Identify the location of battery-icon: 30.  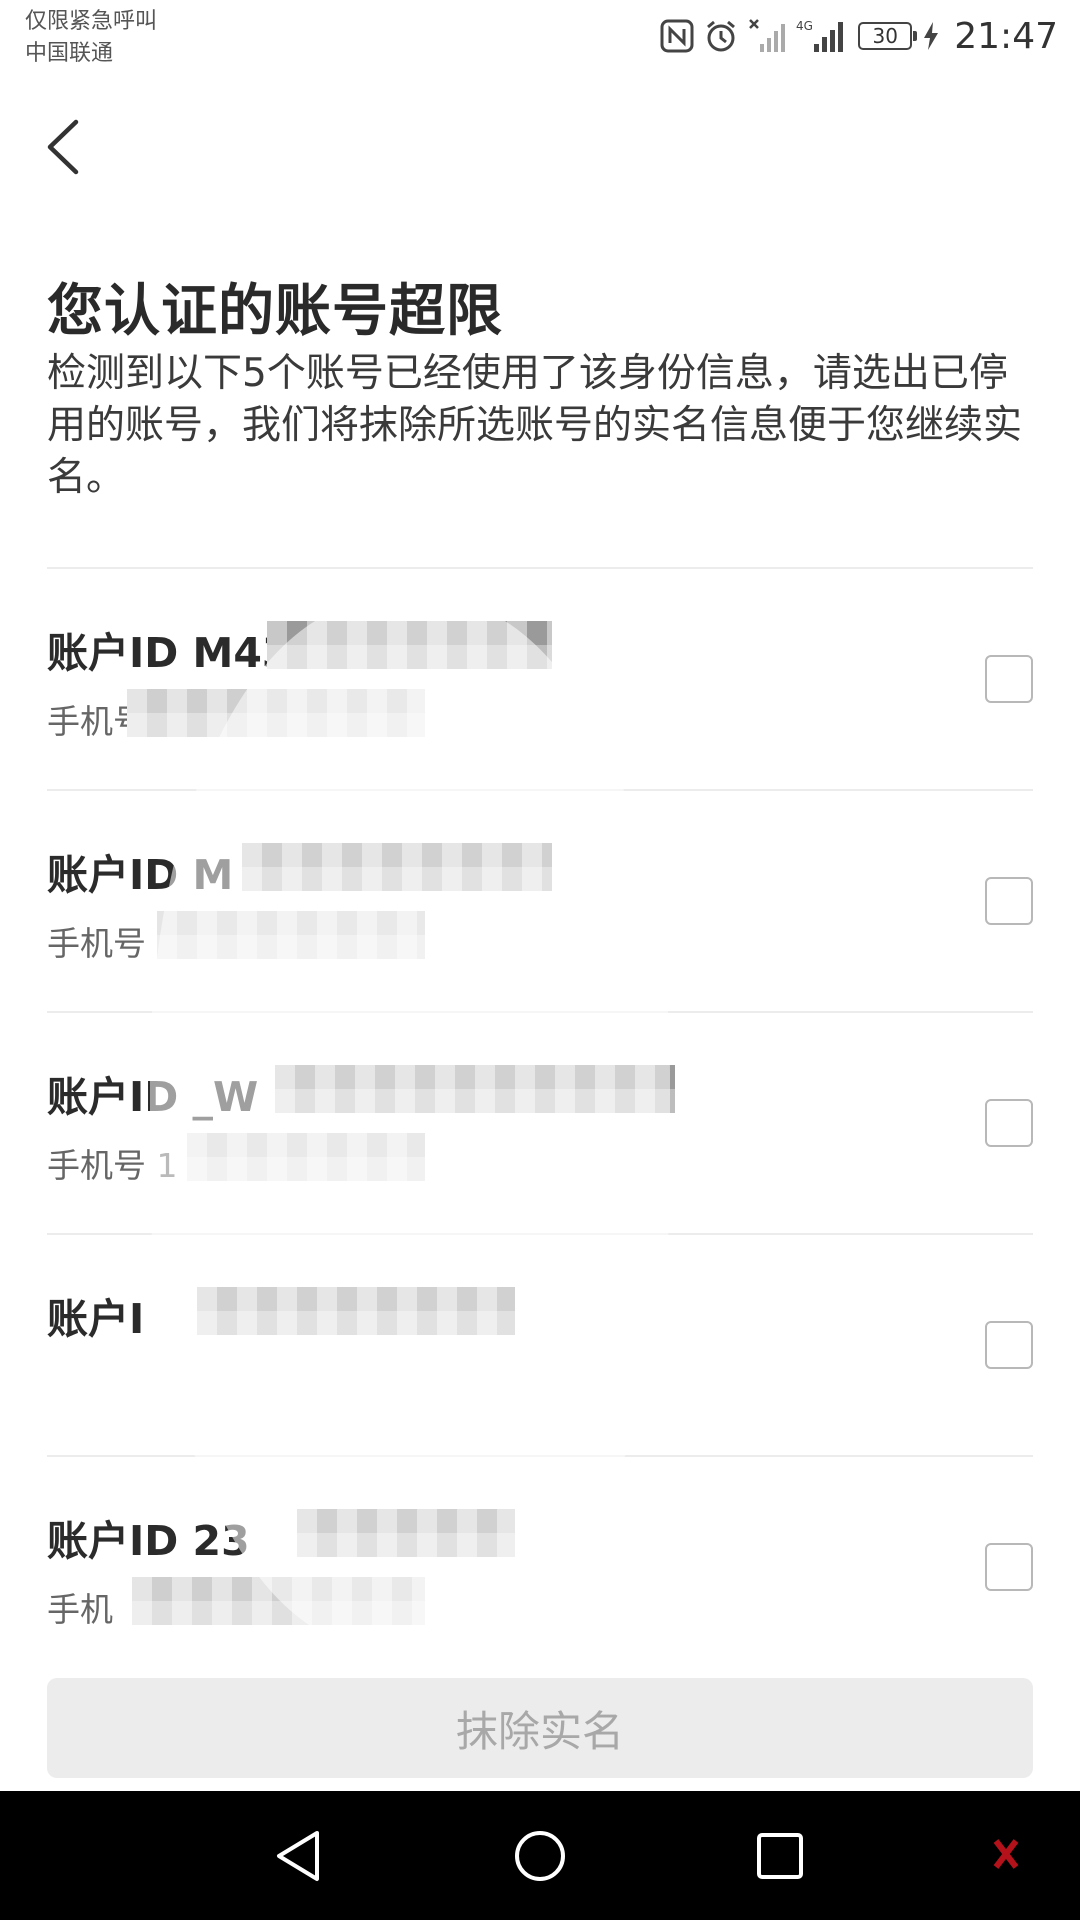
(888, 36).